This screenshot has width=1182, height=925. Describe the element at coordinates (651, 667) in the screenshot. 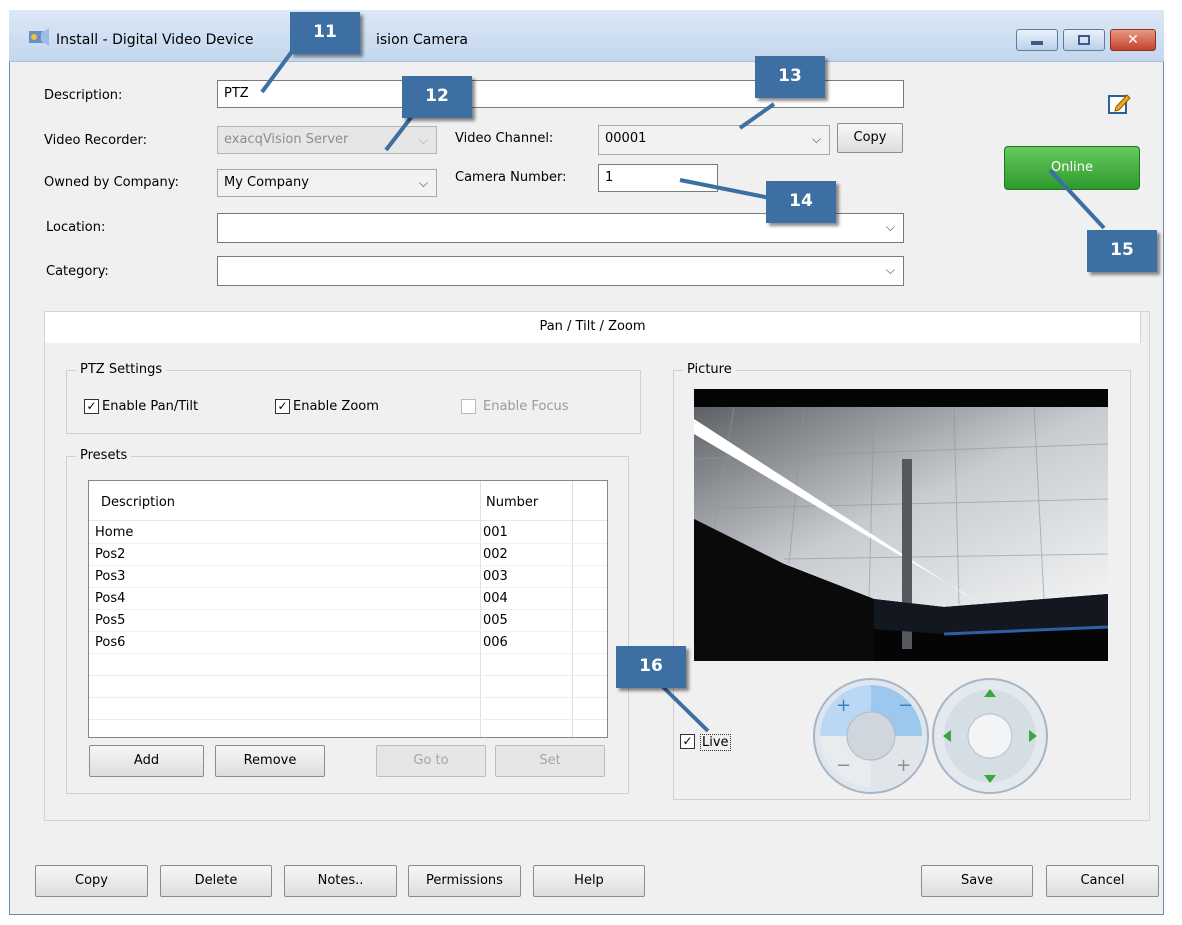

I see `callout-16: 16` at that location.